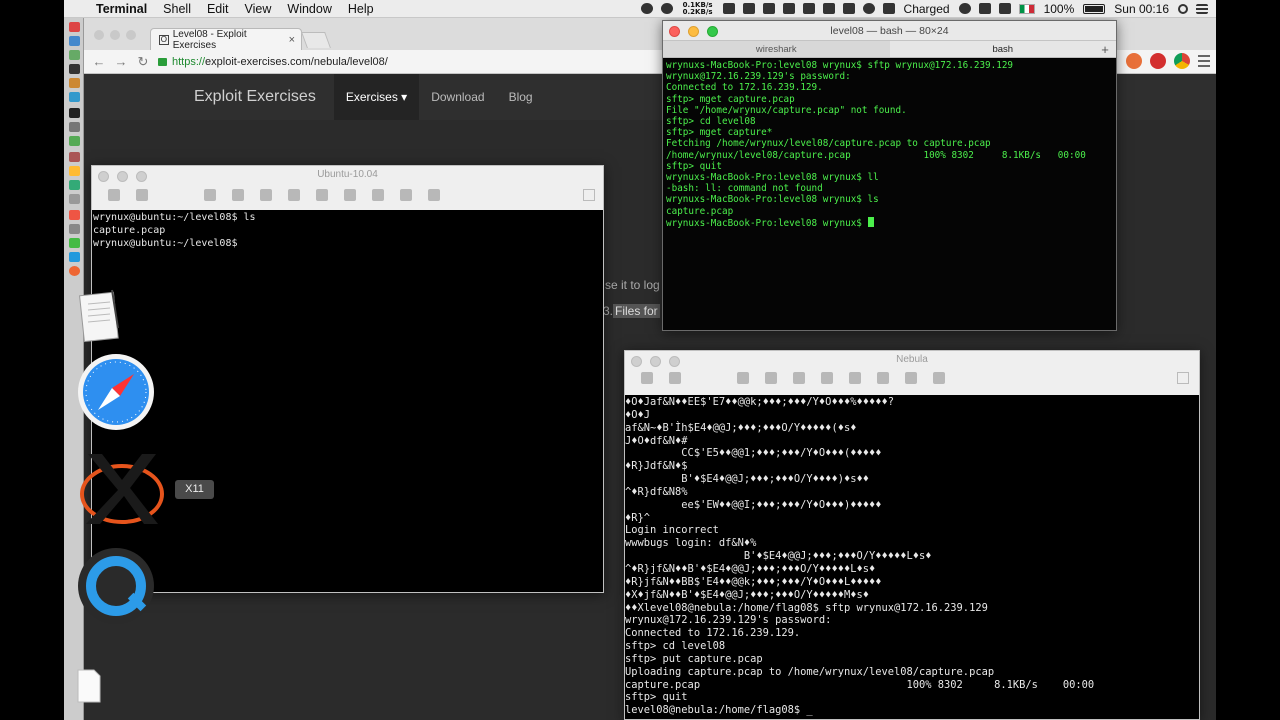 Image resolution: width=1280 pixels, height=720 pixels. What do you see at coordinates (309, 9) in the screenshot?
I see `menu-window: Window` at bounding box center [309, 9].